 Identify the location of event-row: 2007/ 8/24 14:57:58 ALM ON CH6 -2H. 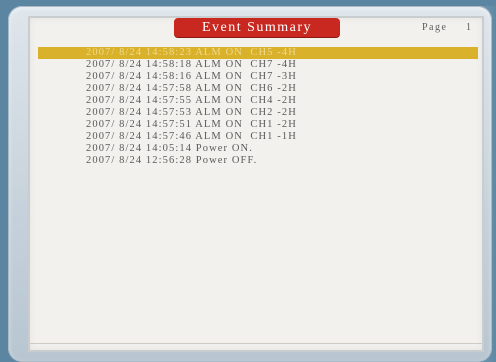
(258, 89).